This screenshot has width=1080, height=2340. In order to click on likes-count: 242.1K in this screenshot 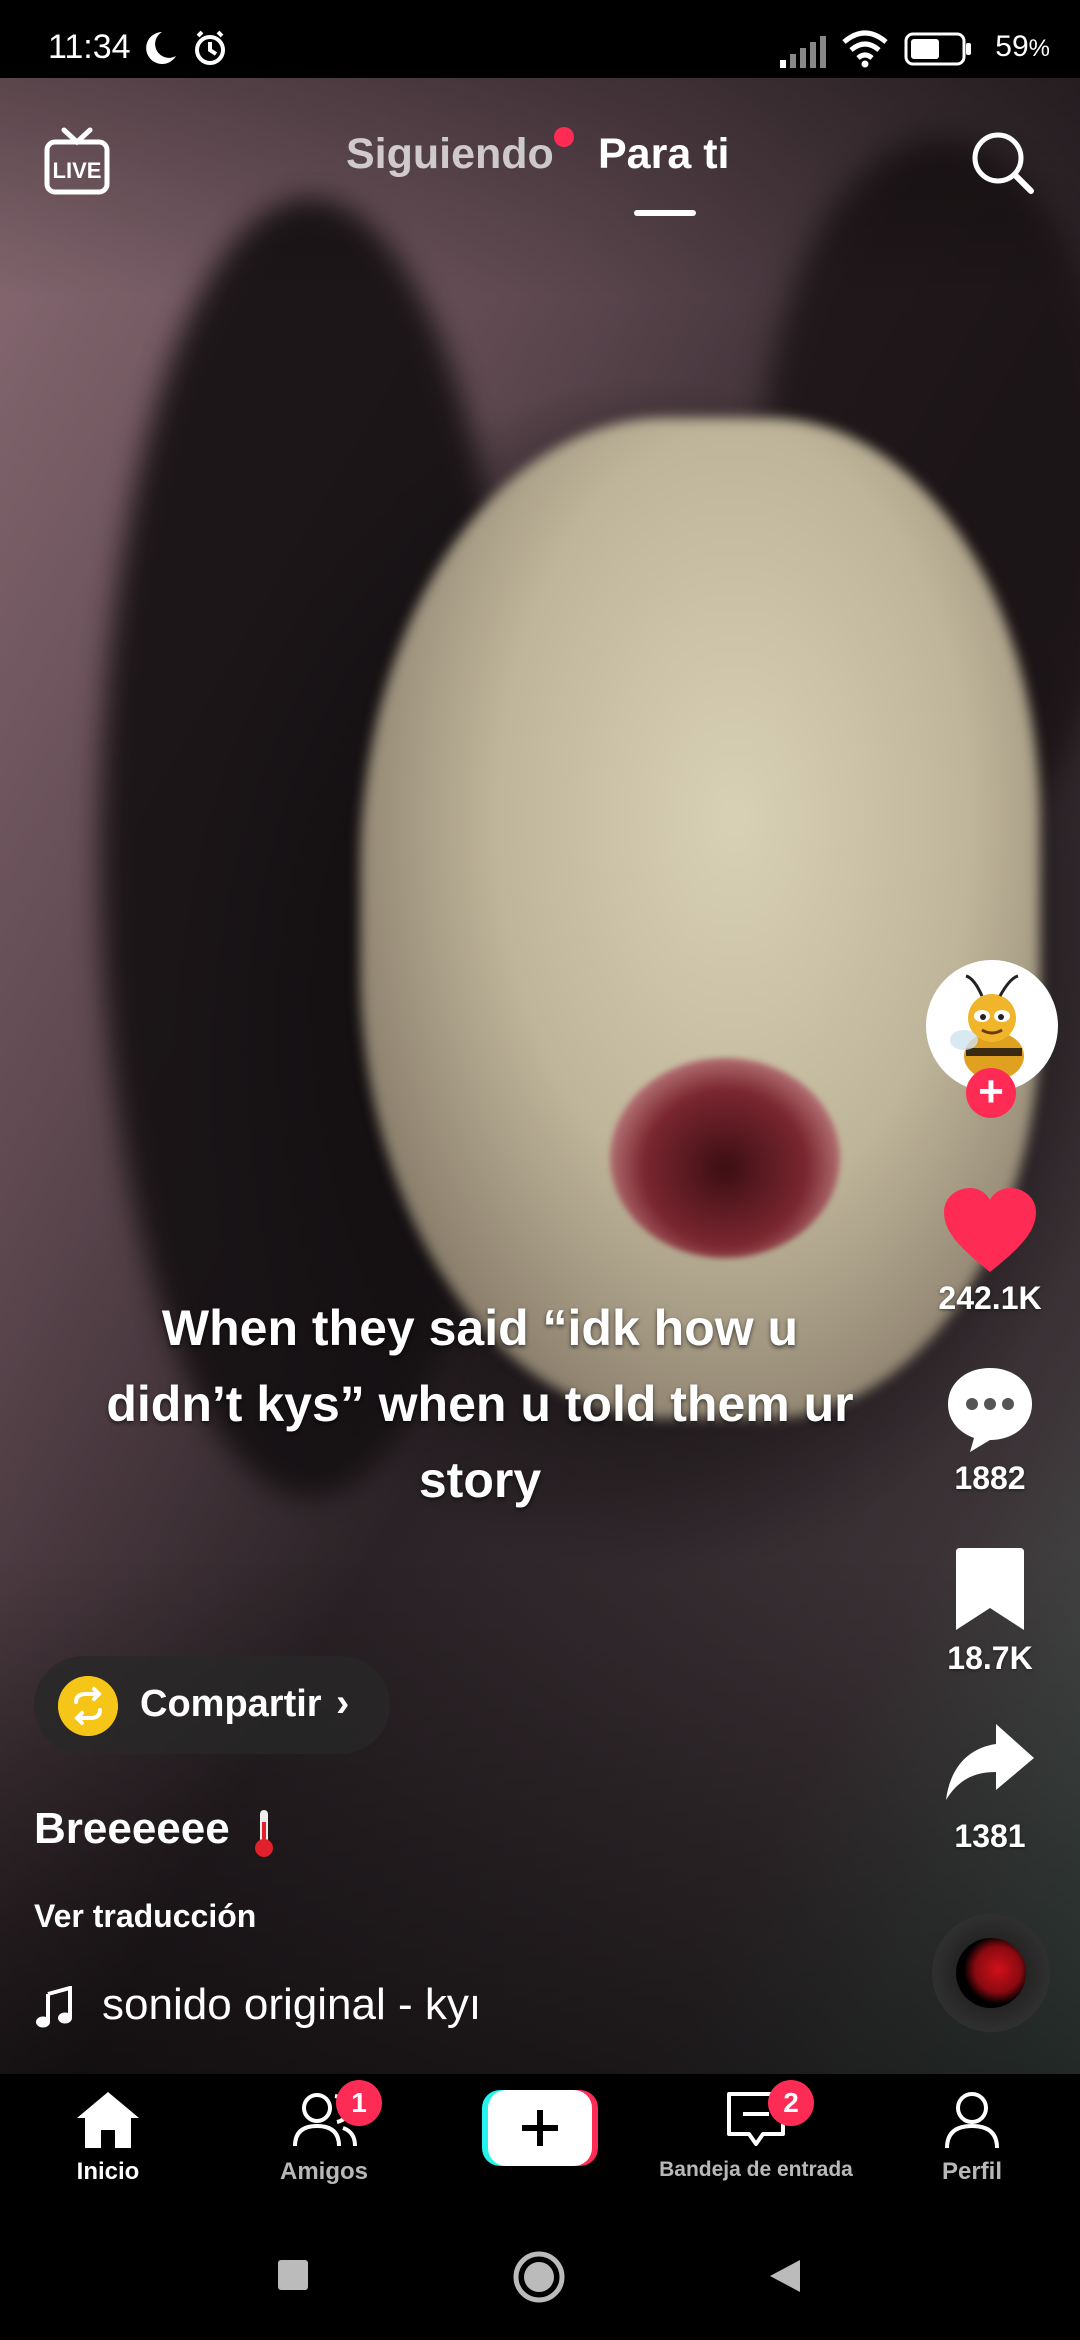, I will do `click(990, 1298)`.